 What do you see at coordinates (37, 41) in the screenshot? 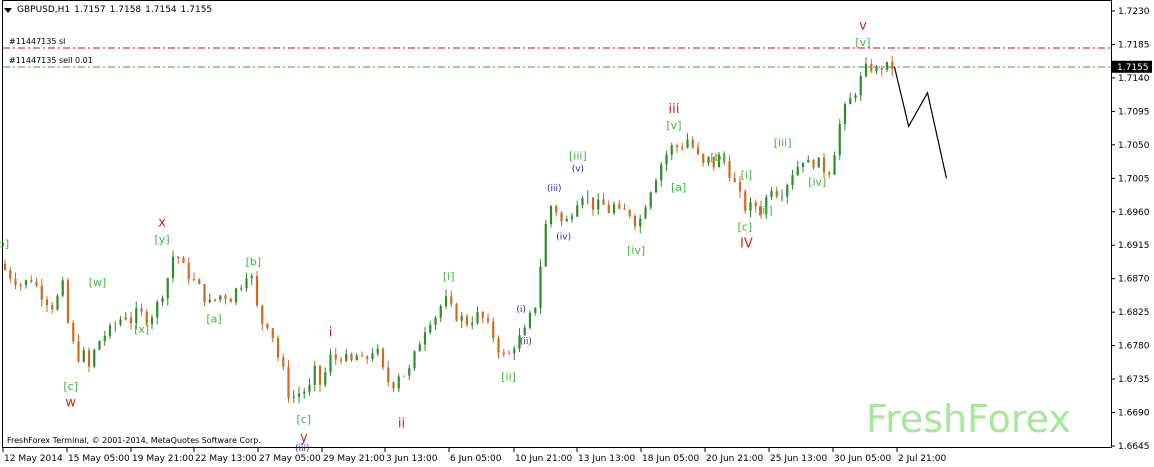
I see `stop-loss-label: #11447135 sl` at bounding box center [37, 41].